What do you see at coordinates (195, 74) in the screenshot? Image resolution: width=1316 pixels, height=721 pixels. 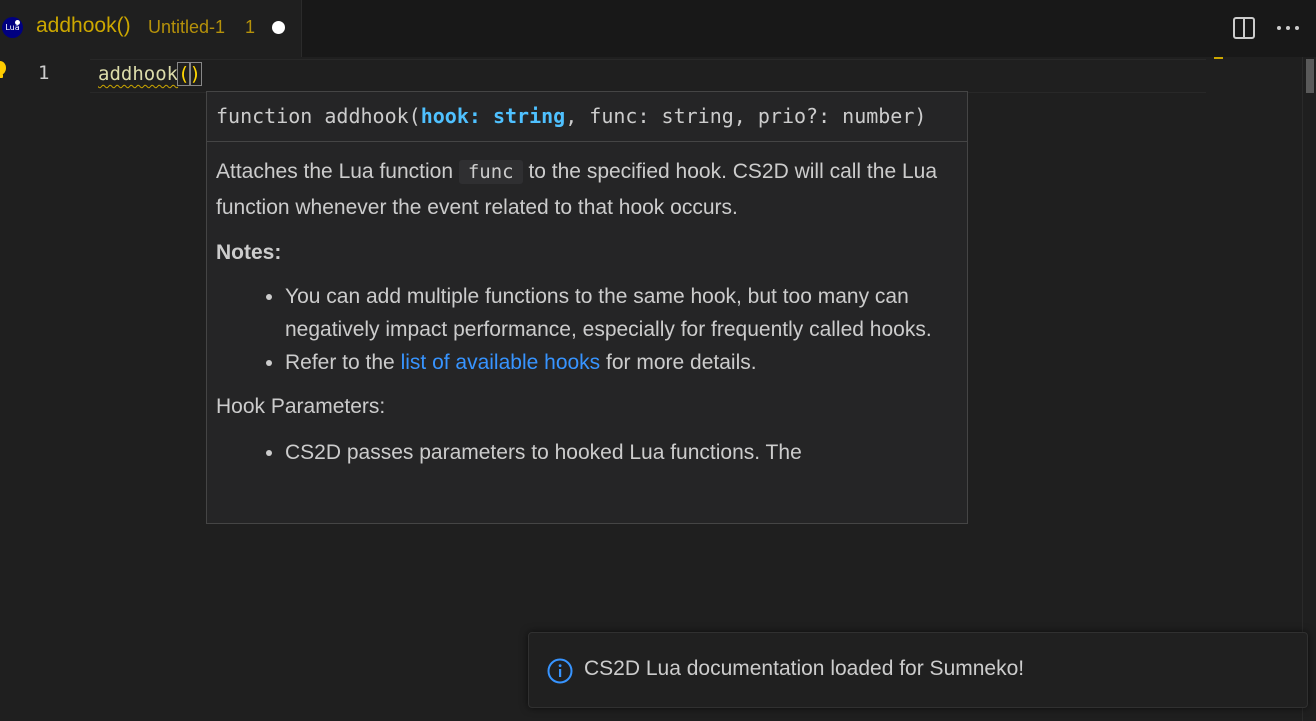 I see `code-close-paren: )` at bounding box center [195, 74].